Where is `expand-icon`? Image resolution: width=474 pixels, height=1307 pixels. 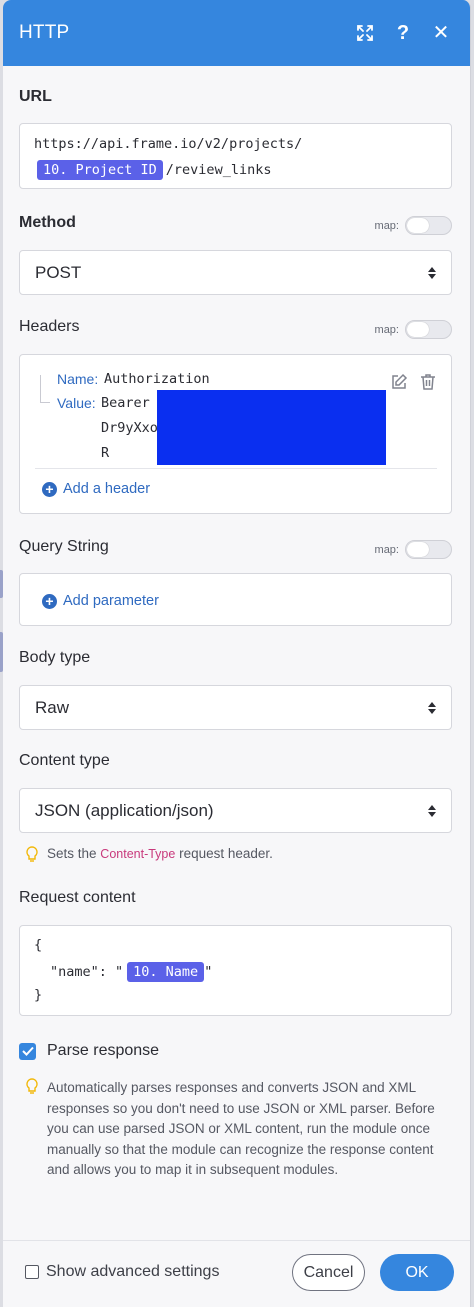
expand-icon is located at coordinates (365, 33).